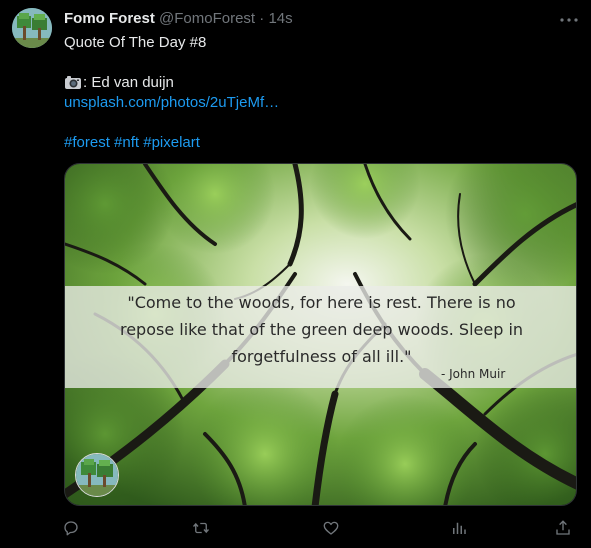 The height and width of the screenshot is (548, 591). What do you see at coordinates (128, 82) in the screenshot?
I see `photo-credit-text: : Ed van duijn` at bounding box center [128, 82].